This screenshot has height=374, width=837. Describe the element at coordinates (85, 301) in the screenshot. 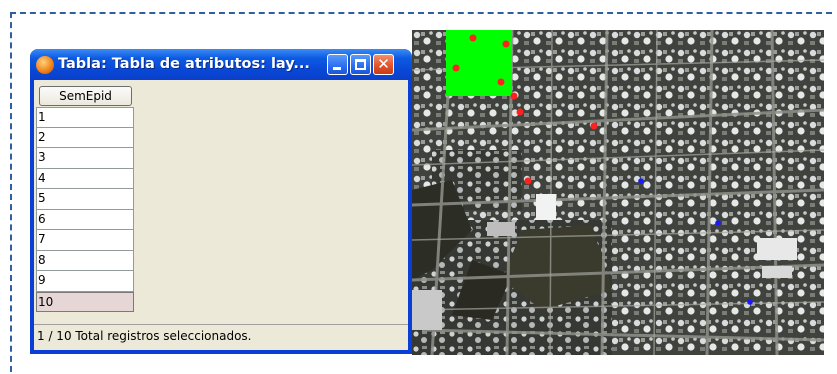

I see `table-row-selected: 10` at that location.